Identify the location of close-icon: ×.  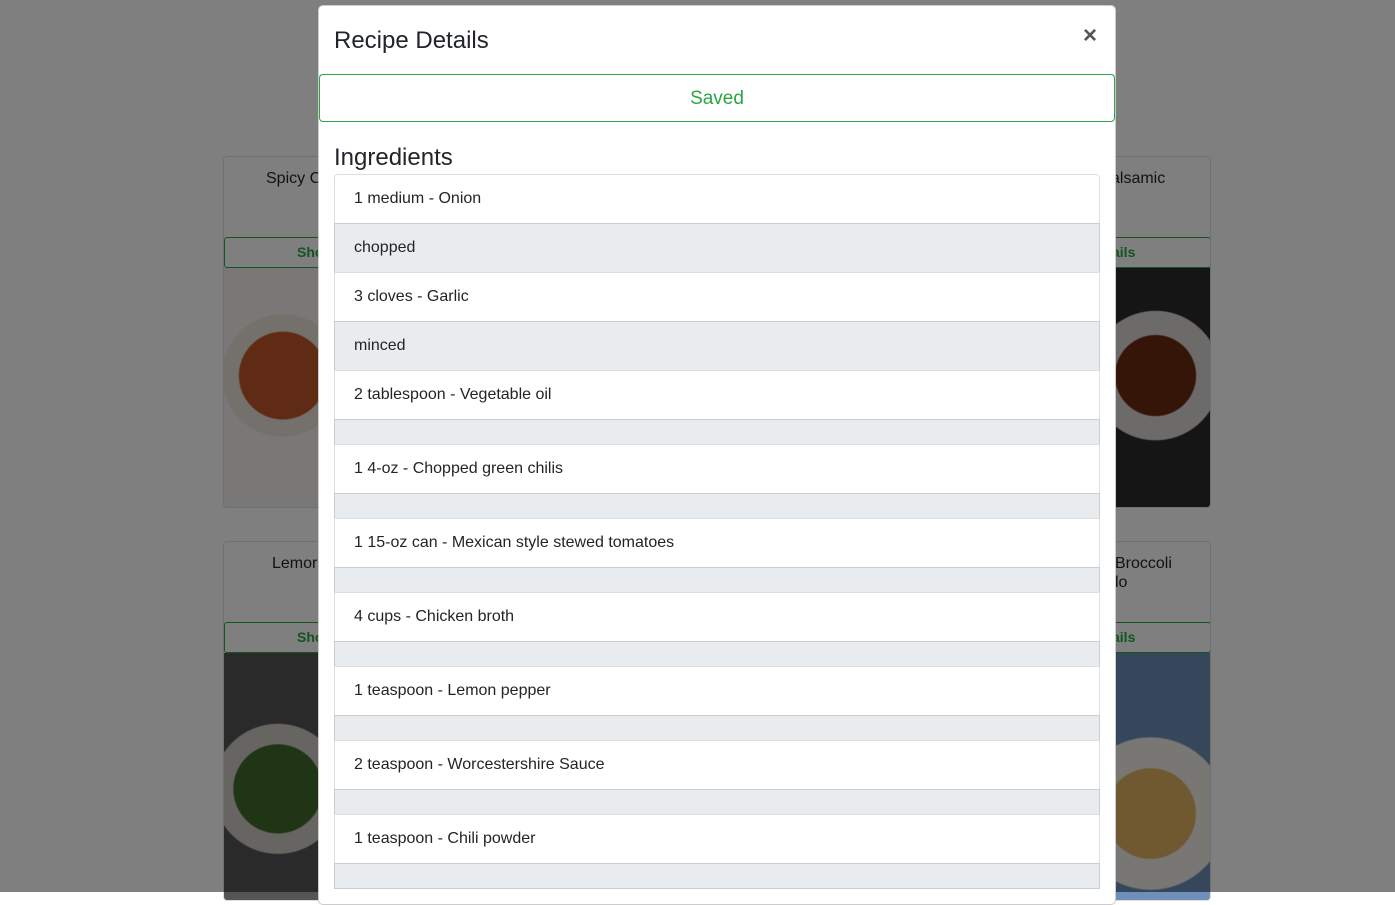
(1089, 35).